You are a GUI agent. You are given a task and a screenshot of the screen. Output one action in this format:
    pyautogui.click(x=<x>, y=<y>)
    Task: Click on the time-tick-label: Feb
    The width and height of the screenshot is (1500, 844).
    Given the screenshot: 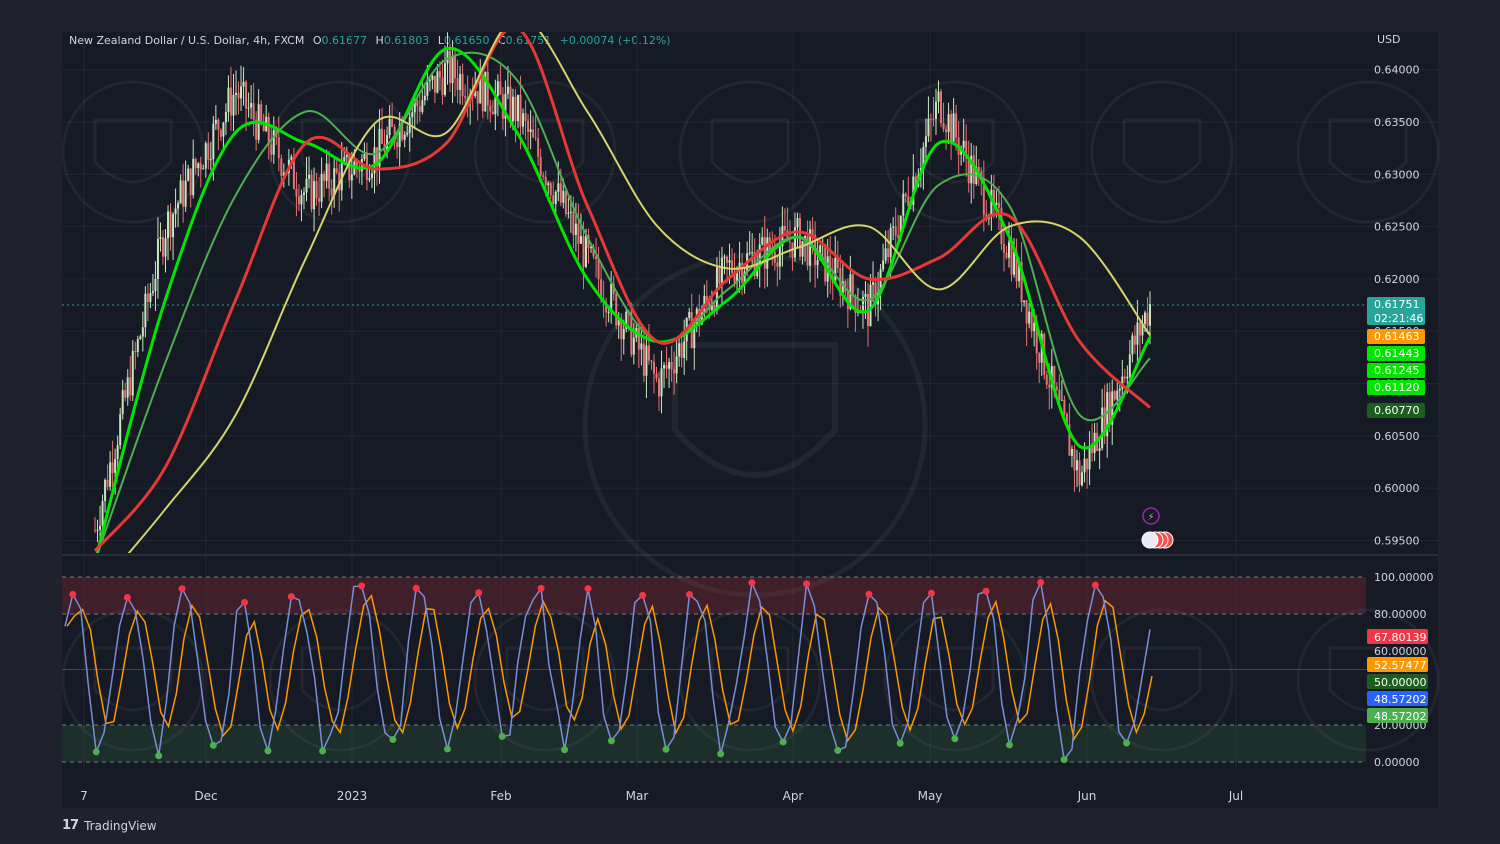 What is the action you would take?
    pyautogui.click(x=500, y=796)
    